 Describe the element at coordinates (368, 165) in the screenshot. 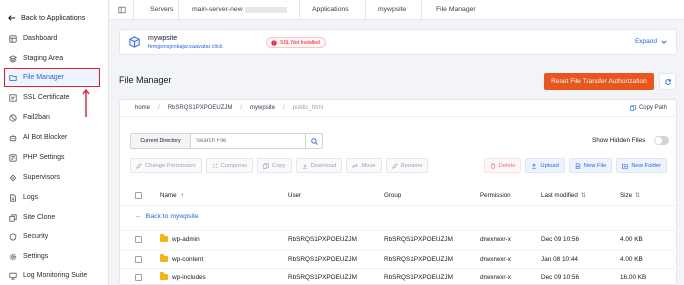

I see `action-label: Move` at that location.